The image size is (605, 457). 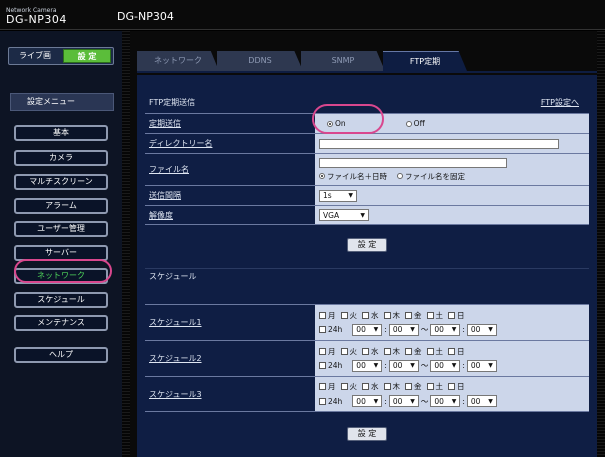 What do you see at coordinates (344, 215) in the screenshot?
I see `resolution-select: VGA ▼` at bounding box center [344, 215].